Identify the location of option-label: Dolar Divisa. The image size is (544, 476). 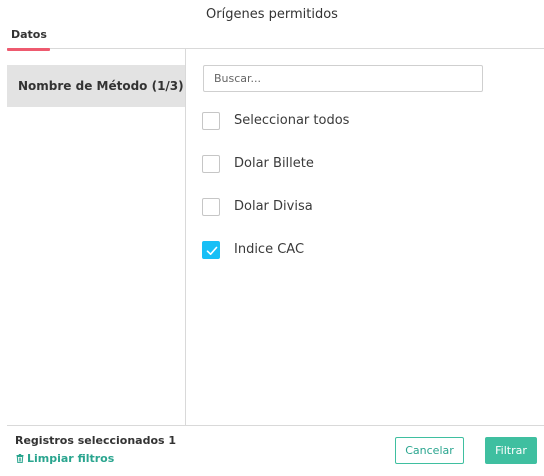
(273, 206).